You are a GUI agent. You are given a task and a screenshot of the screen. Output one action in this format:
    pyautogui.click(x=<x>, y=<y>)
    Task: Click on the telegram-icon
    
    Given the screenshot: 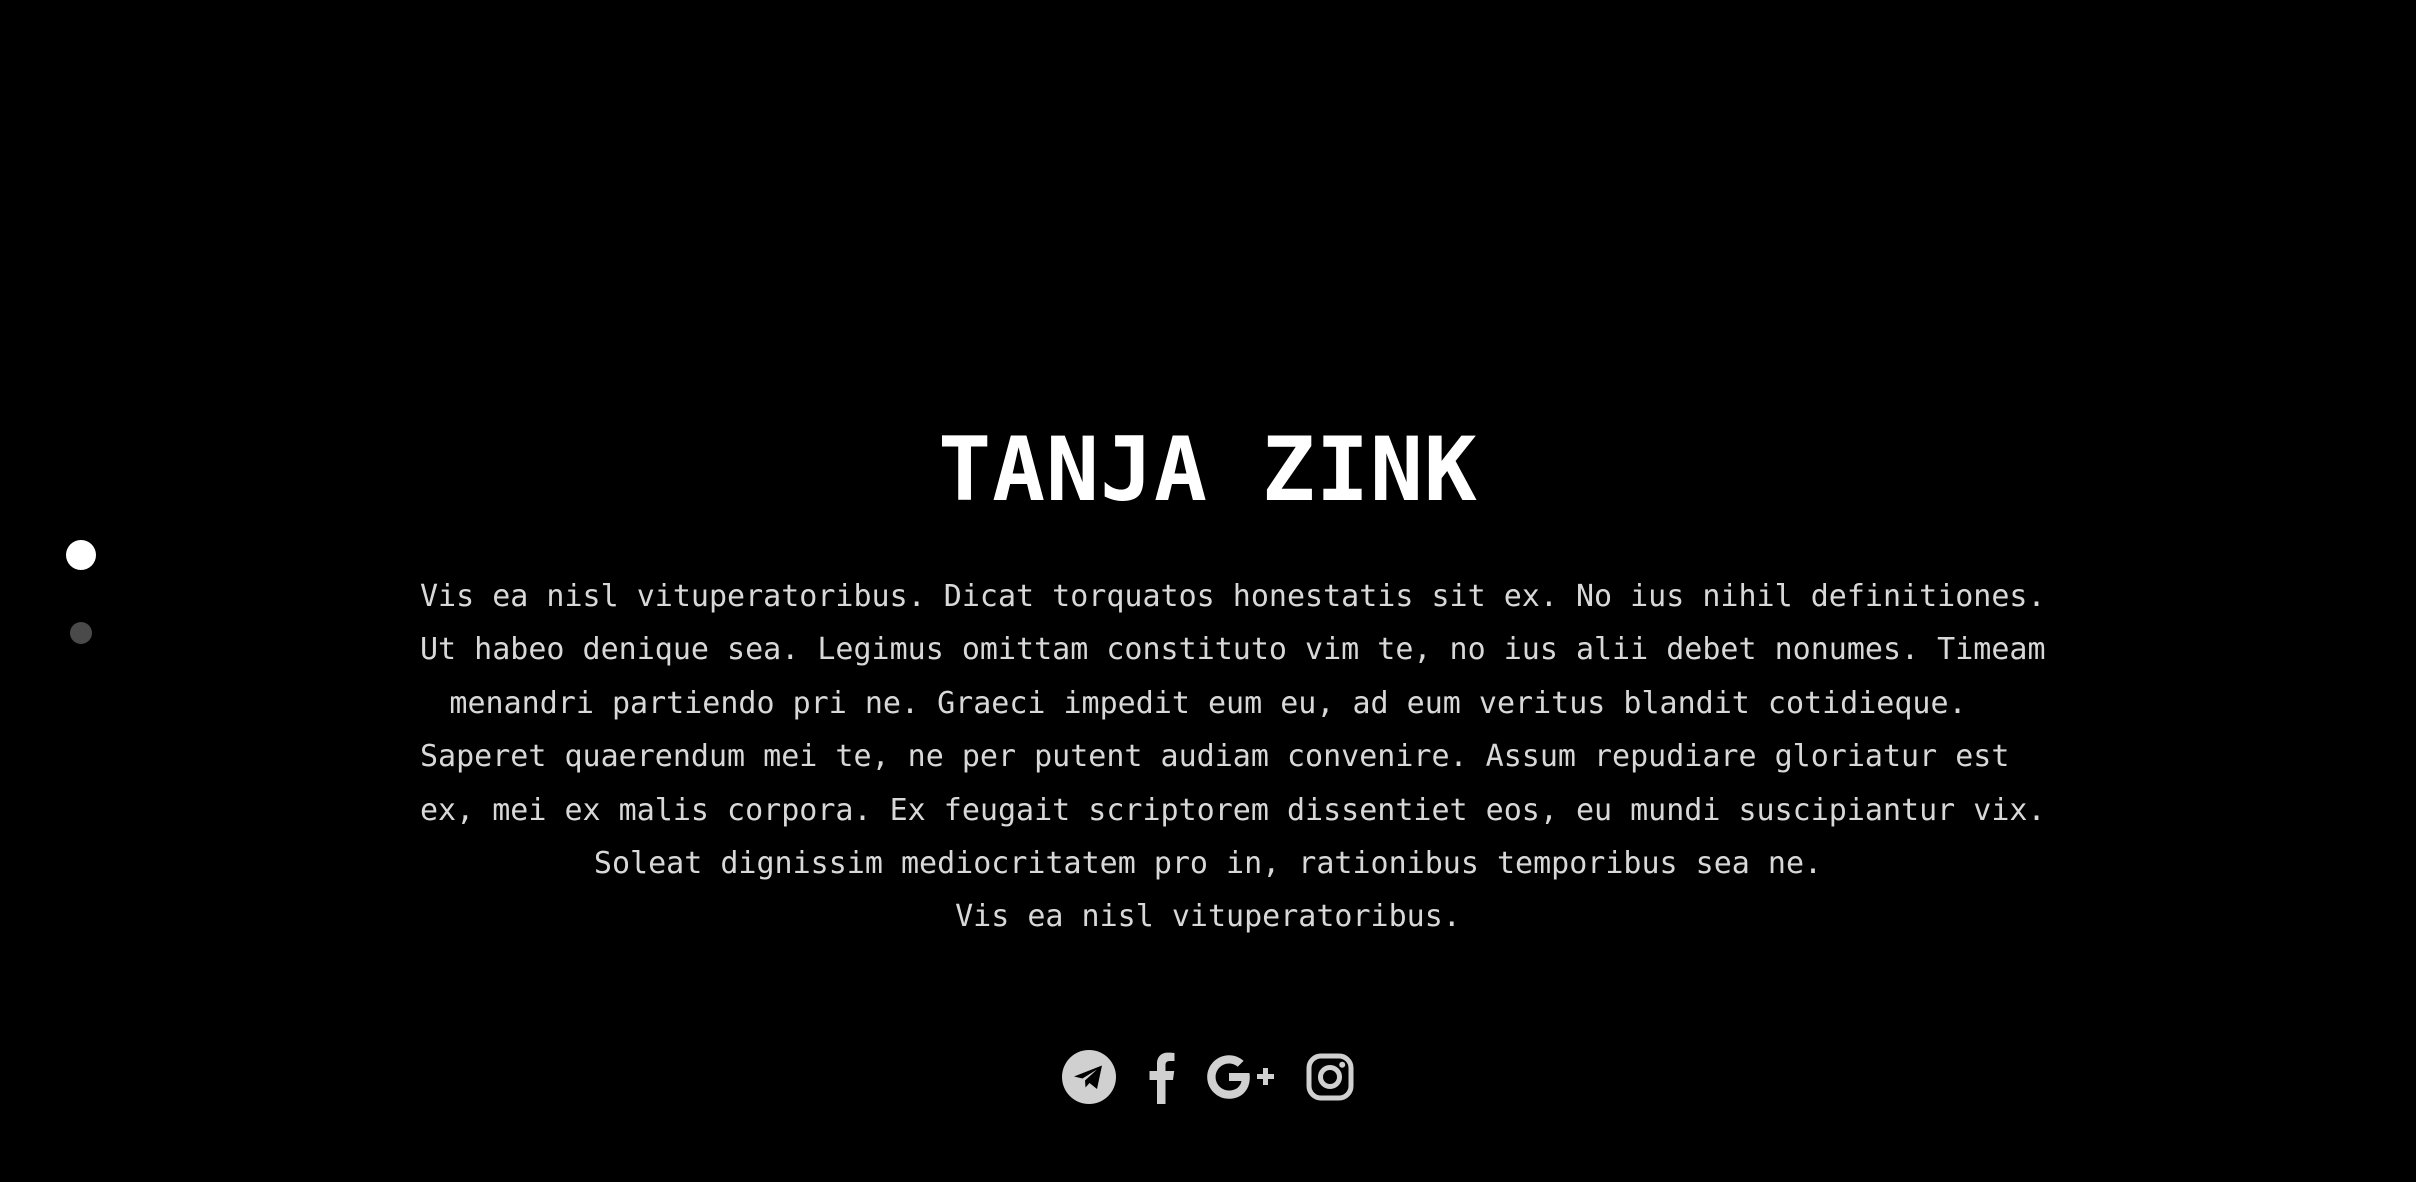 What is the action you would take?
    pyautogui.click(x=1089, y=1077)
    